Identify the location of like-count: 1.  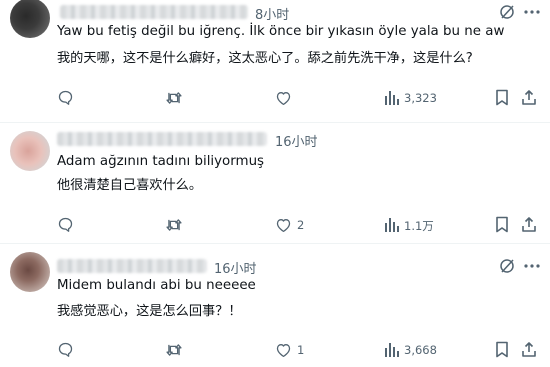
(301, 350).